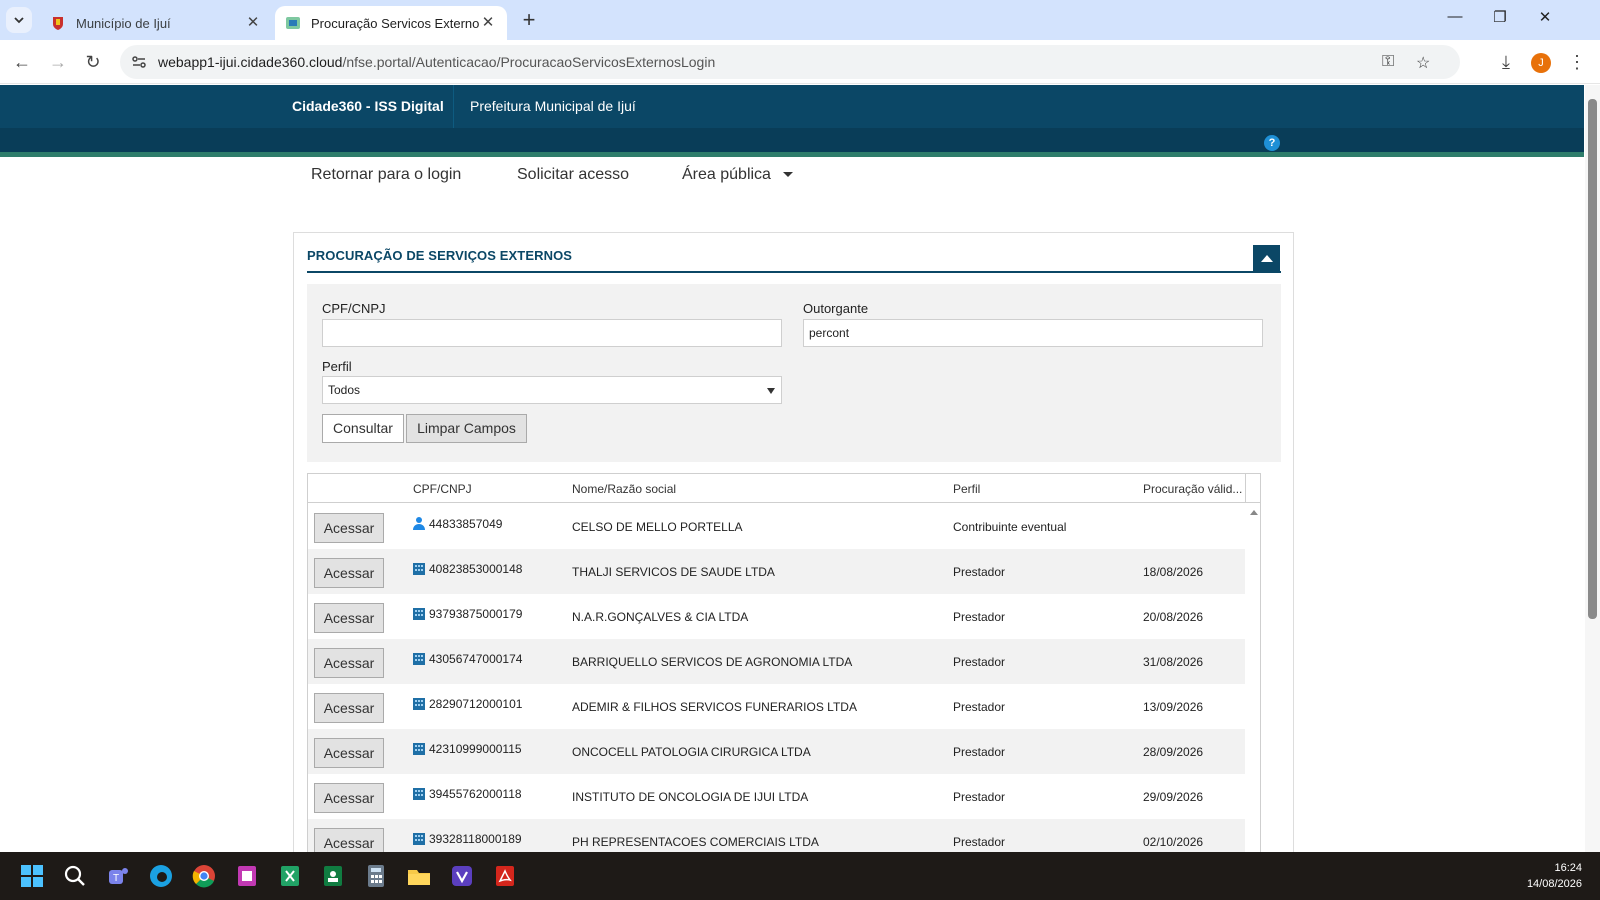  What do you see at coordinates (368, 106) in the screenshot?
I see `brand-title: Cidade360 - ISS Digital` at bounding box center [368, 106].